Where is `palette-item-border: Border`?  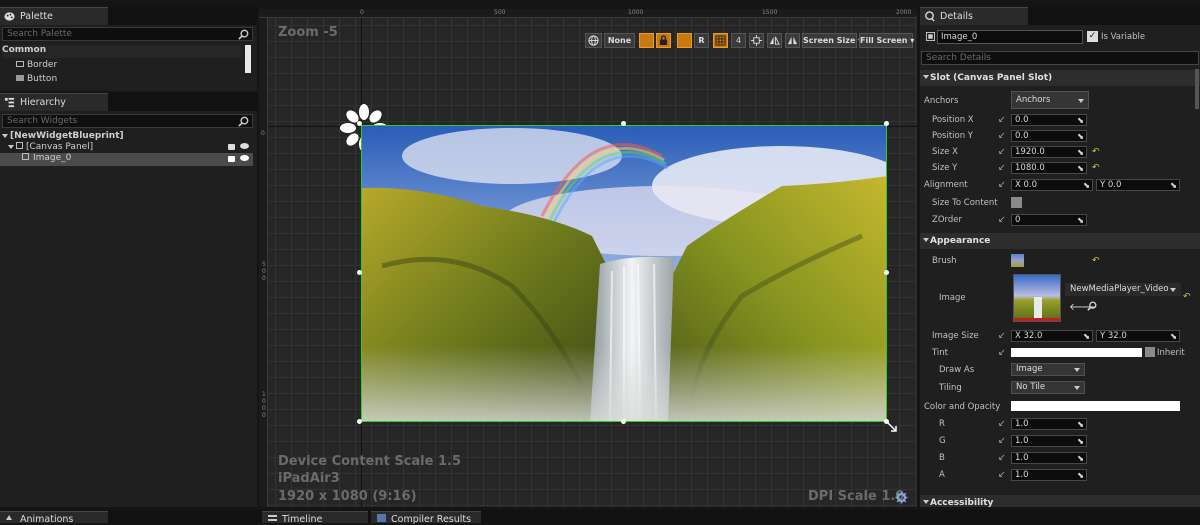 palette-item-border: Border is located at coordinates (36, 66).